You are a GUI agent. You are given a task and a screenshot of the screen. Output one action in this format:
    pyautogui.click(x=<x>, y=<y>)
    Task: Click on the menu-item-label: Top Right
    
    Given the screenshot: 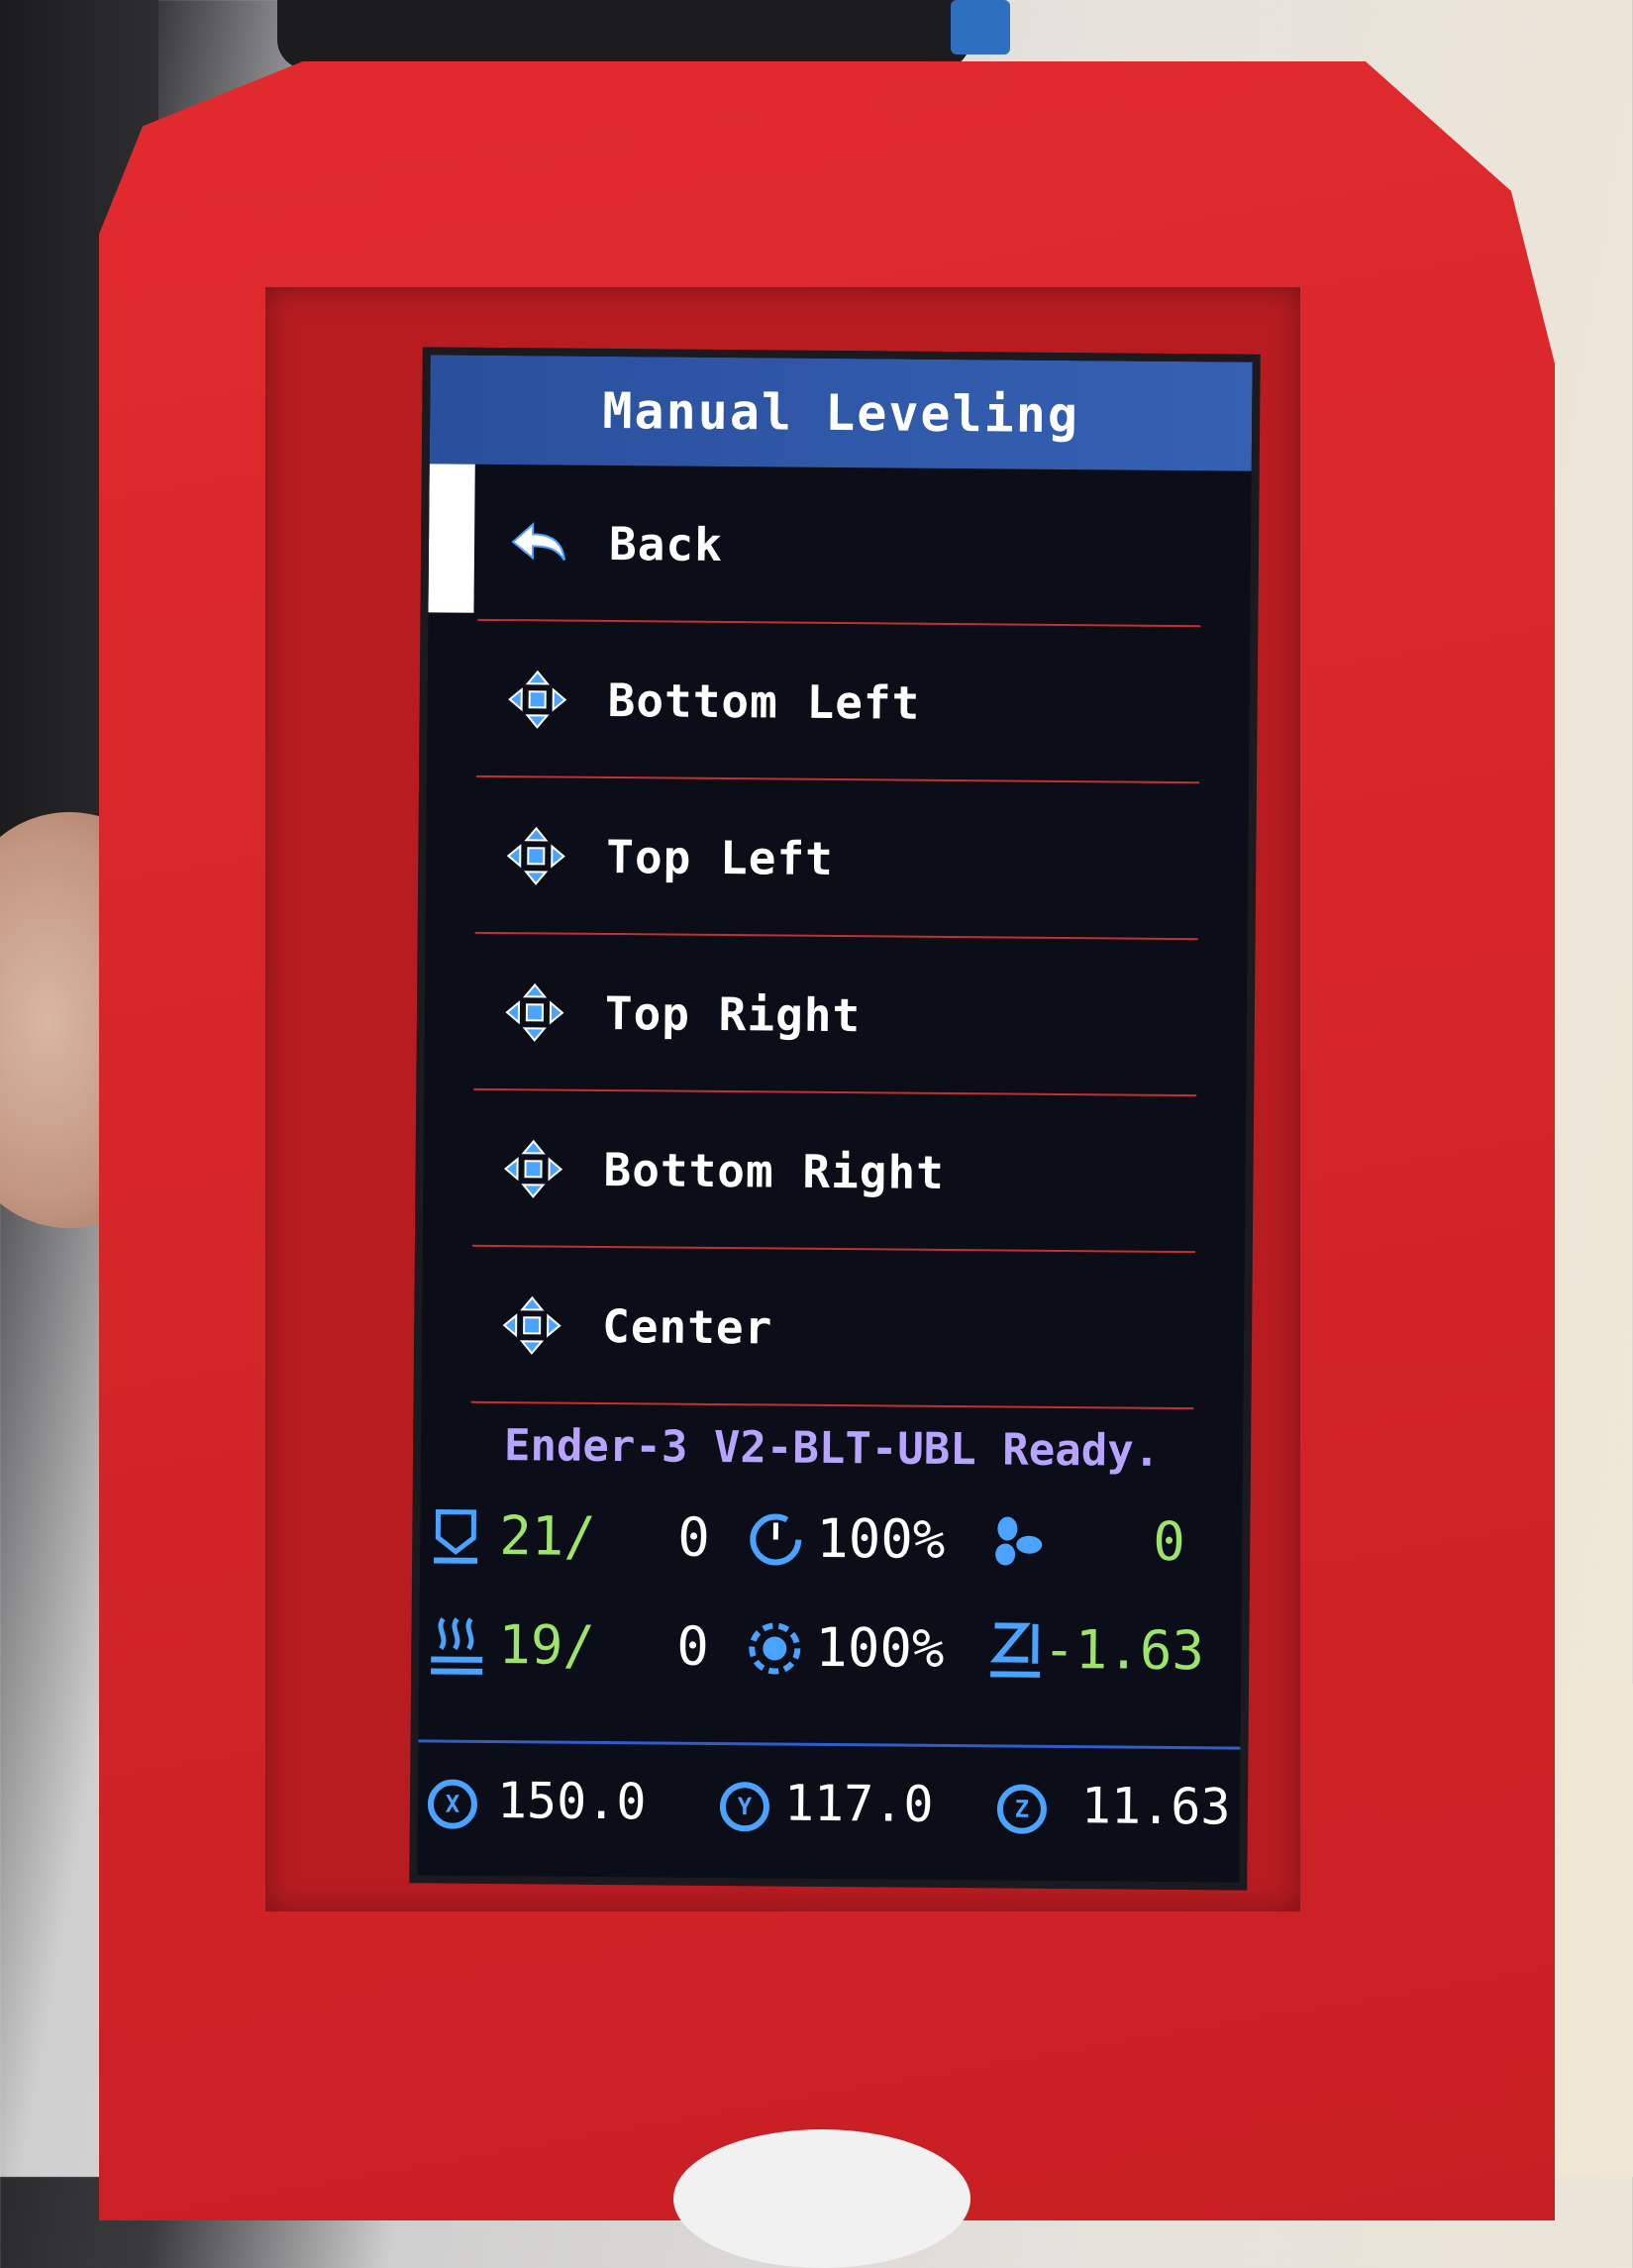 What is the action you would take?
    pyautogui.click(x=733, y=1014)
    